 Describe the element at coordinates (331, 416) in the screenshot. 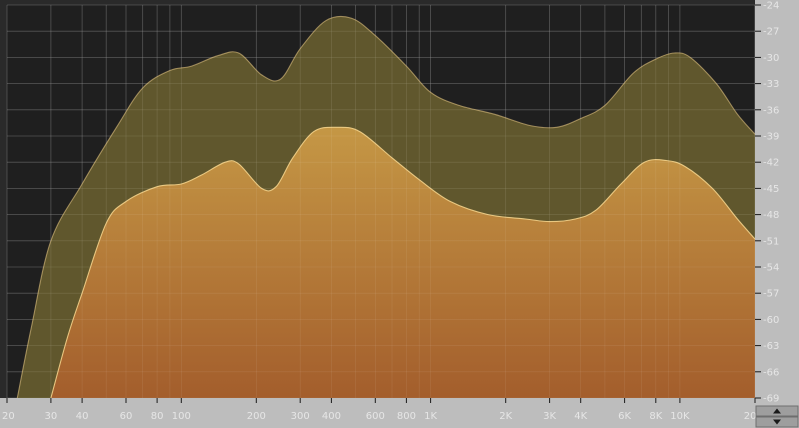

I see `x-tick-label: 400` at that location.